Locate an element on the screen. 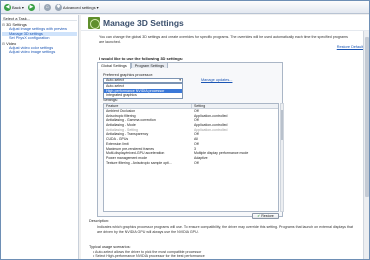 The width and height of the screenshot is (370, 260). home-icon: ⌂ is located at coordinates (47, 7).